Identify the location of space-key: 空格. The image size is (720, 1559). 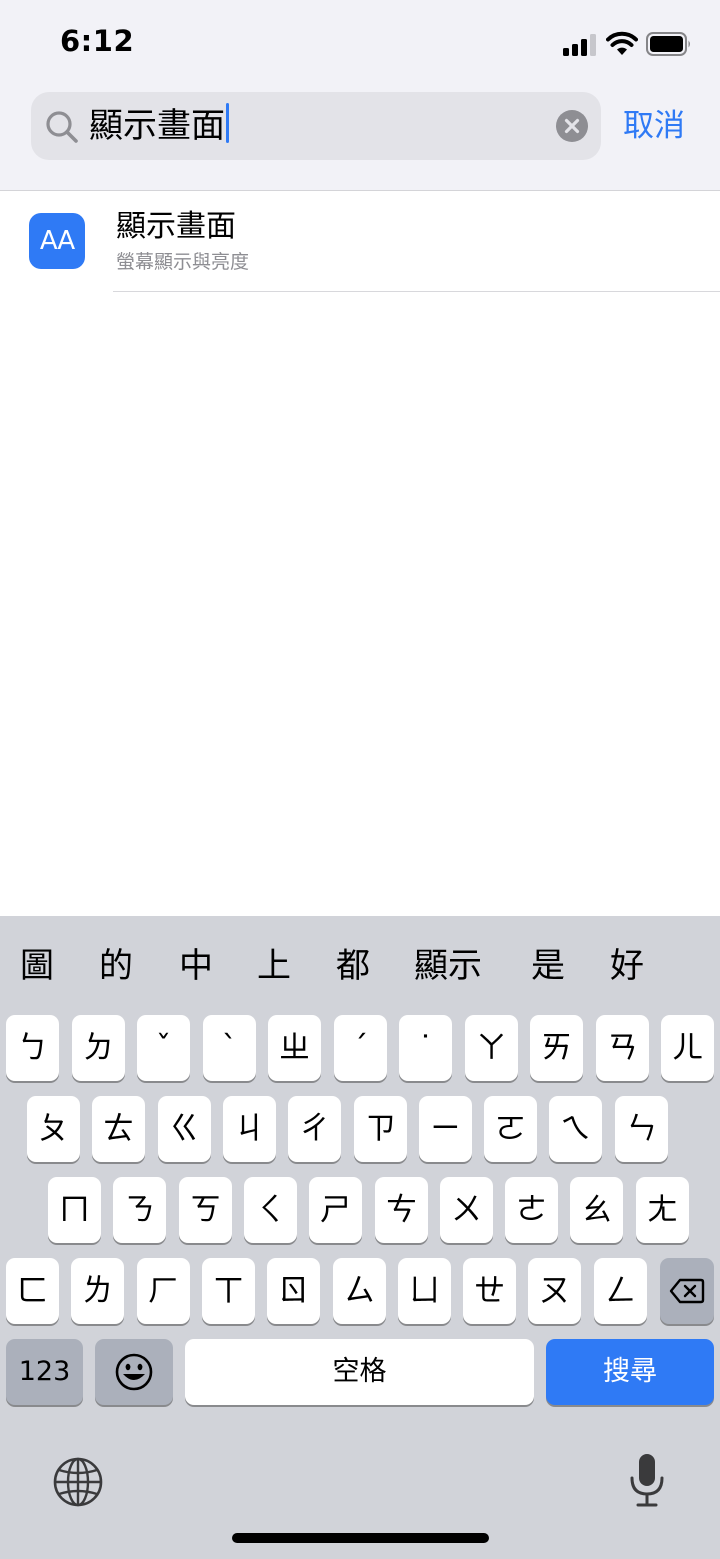
(359, 1372).